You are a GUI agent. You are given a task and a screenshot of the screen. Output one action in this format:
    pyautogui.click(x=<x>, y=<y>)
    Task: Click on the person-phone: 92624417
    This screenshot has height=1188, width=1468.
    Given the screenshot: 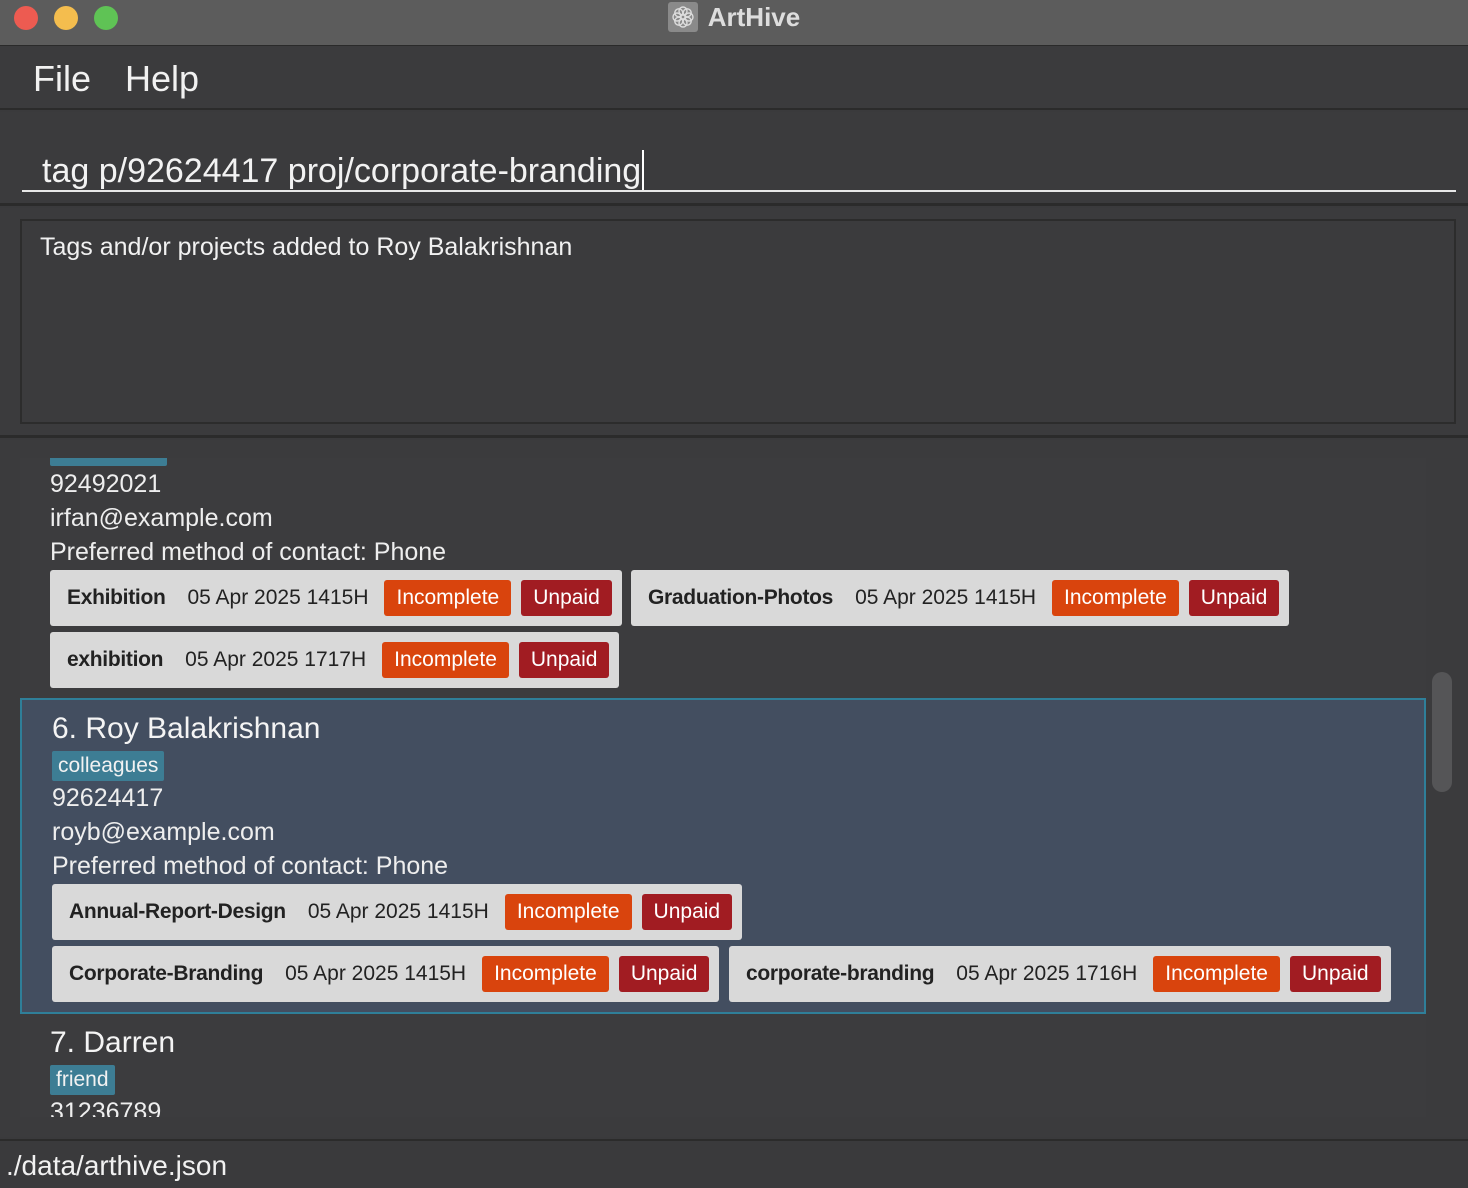 What is the action you would take?
    pyautogui.click(x=108, y=798)
    